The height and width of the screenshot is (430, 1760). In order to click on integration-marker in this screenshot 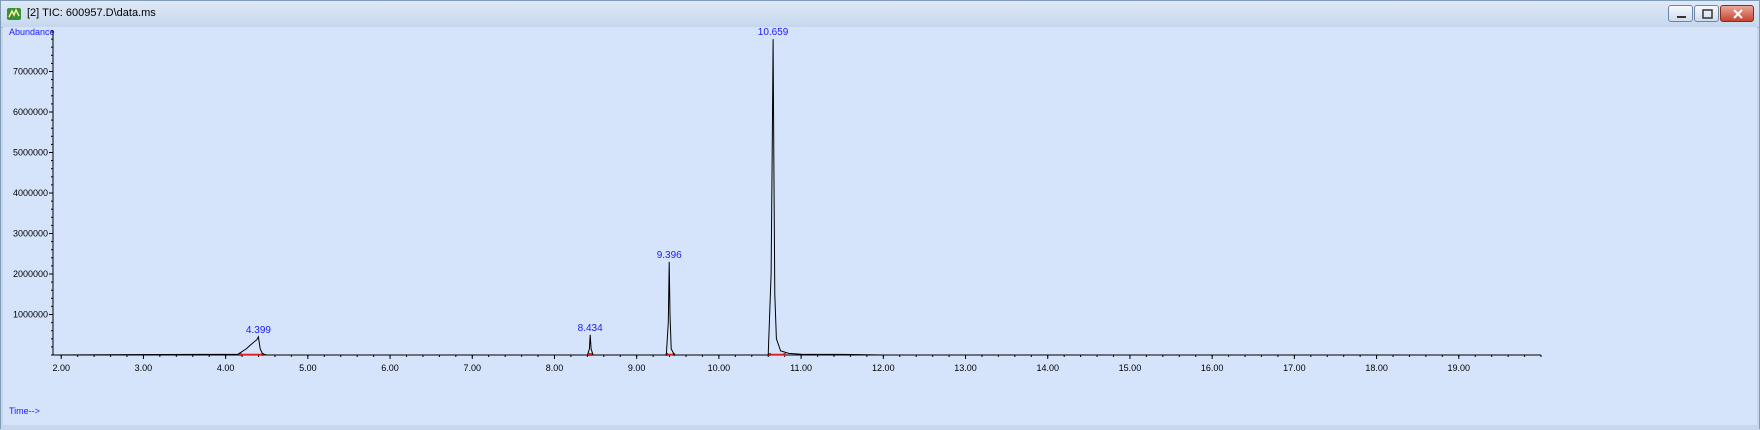, I will do `click(785, 354)`.